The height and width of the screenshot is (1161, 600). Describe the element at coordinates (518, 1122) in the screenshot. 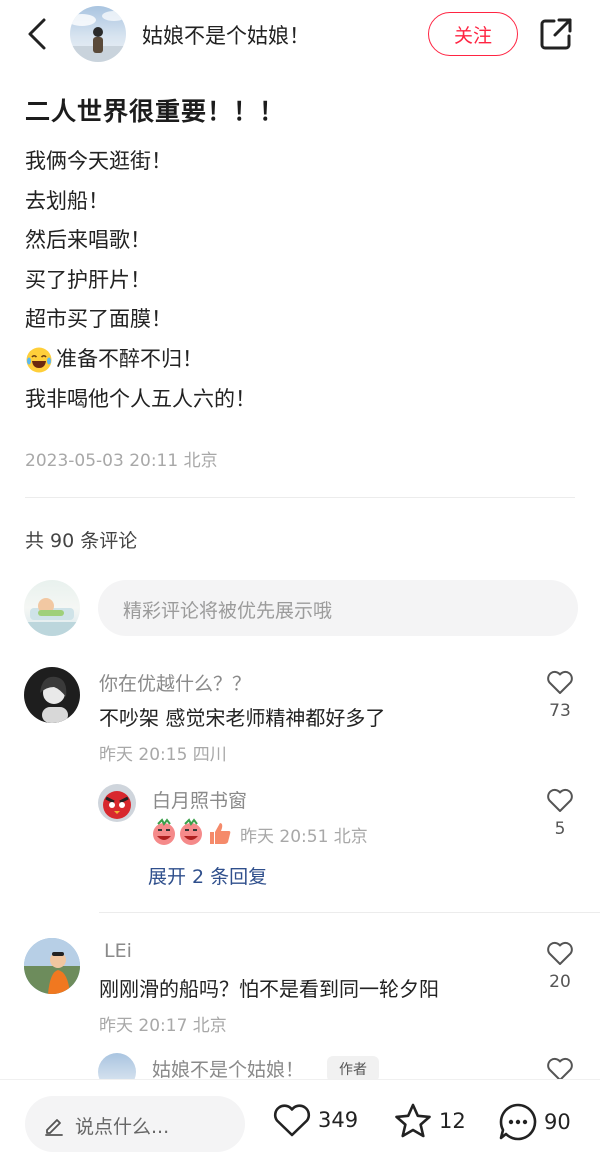

I see `comment-bubble-icon` at that location.